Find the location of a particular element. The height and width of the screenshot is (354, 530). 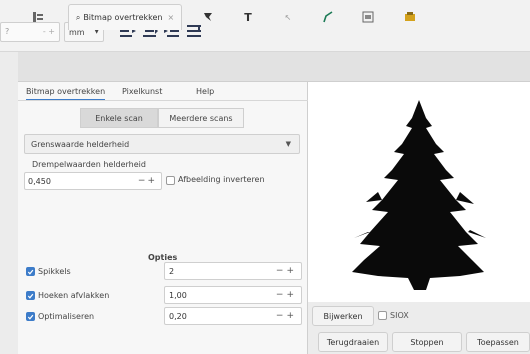

options-heading: Opties is located at coordinates (163, 257).